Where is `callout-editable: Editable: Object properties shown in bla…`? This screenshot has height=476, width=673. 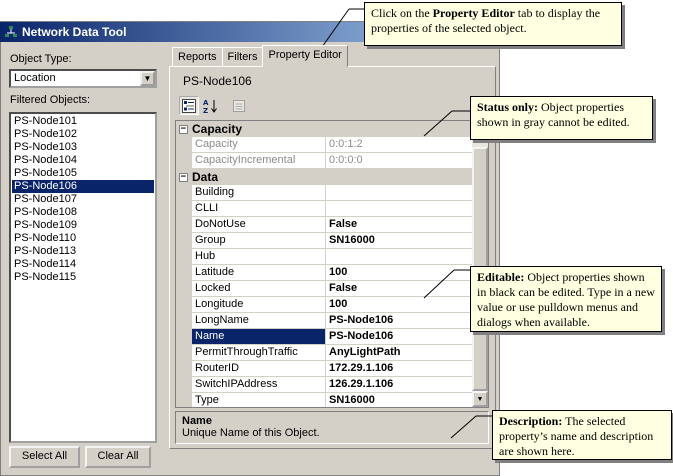
callout-editable: Editable: Object properties shown in bla… is located at coordinates (566, 299).